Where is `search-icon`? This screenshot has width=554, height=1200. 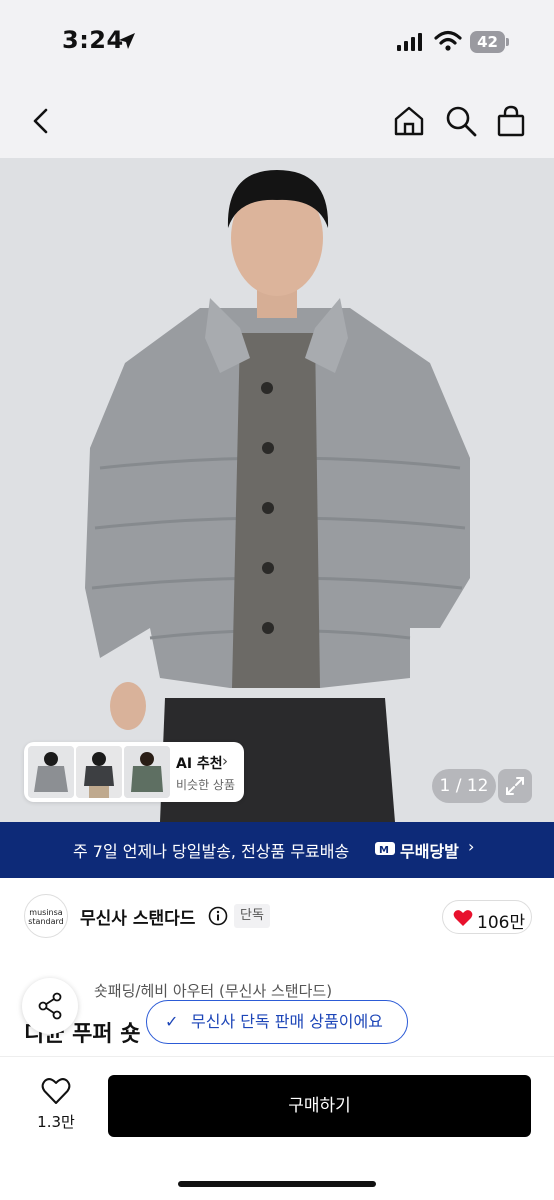 search-icon is located at coordinates (461, 121).